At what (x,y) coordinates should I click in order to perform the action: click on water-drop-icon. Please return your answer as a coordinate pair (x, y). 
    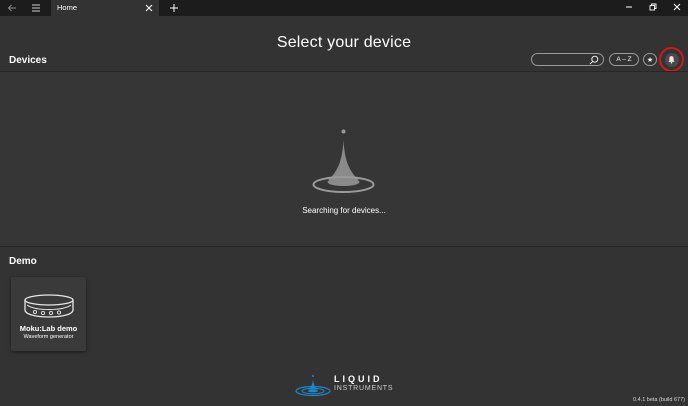
    Looking at the image, I should click on (343, 161).